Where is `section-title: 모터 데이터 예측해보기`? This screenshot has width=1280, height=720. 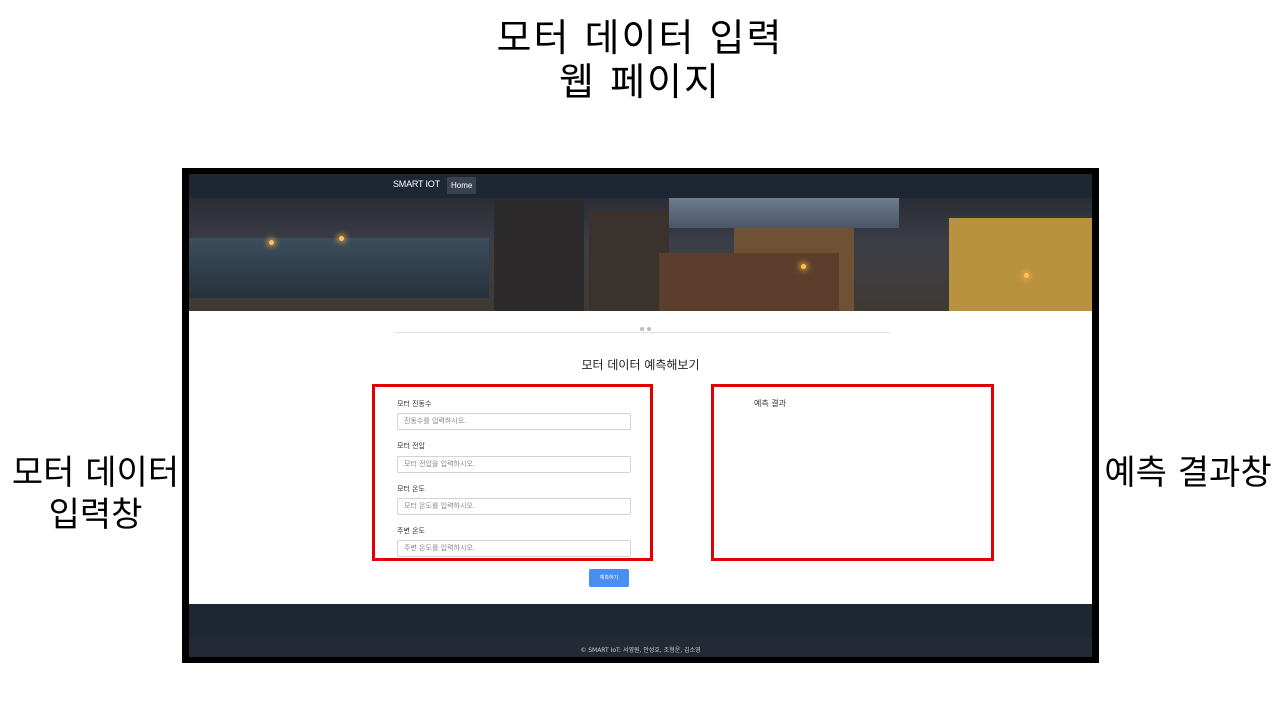
section-title: 모터 데이터 예측해보기 is located at coordinates (640, 365).